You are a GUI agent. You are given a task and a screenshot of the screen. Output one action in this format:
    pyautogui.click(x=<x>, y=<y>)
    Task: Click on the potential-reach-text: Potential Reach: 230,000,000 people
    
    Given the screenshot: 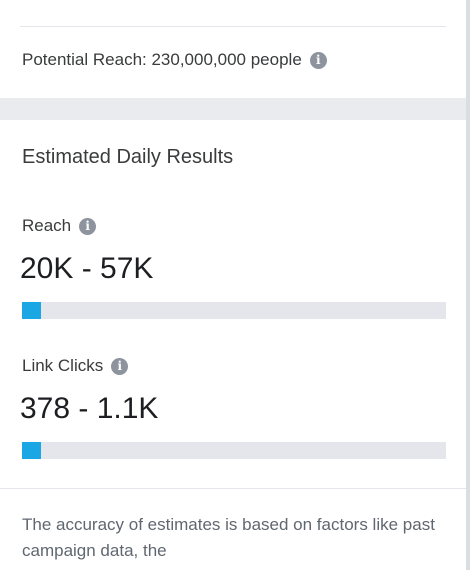 What is the action you would take?
    pyautogui.click(x=162, y=59)
    